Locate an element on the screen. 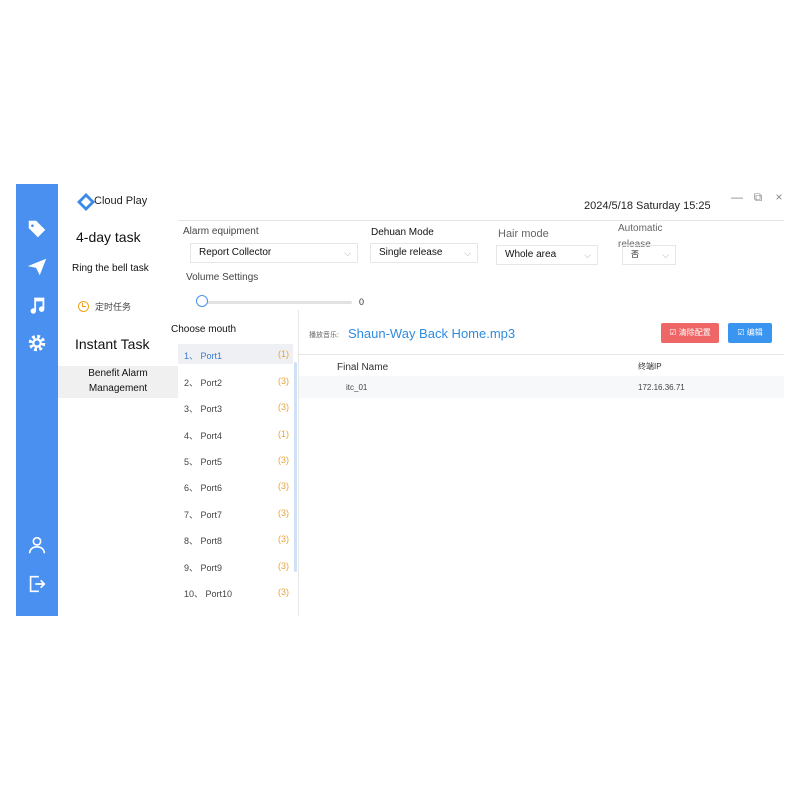  port-item-label: 10、 Port10 is located at coordinates (208, 594).